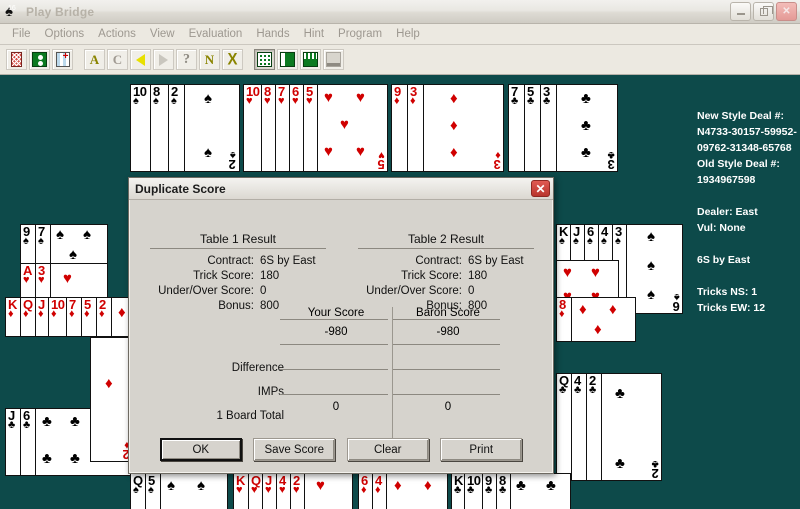 This screenshot has width=800, height=509. I want to click on restore-button, so click(763, 11).